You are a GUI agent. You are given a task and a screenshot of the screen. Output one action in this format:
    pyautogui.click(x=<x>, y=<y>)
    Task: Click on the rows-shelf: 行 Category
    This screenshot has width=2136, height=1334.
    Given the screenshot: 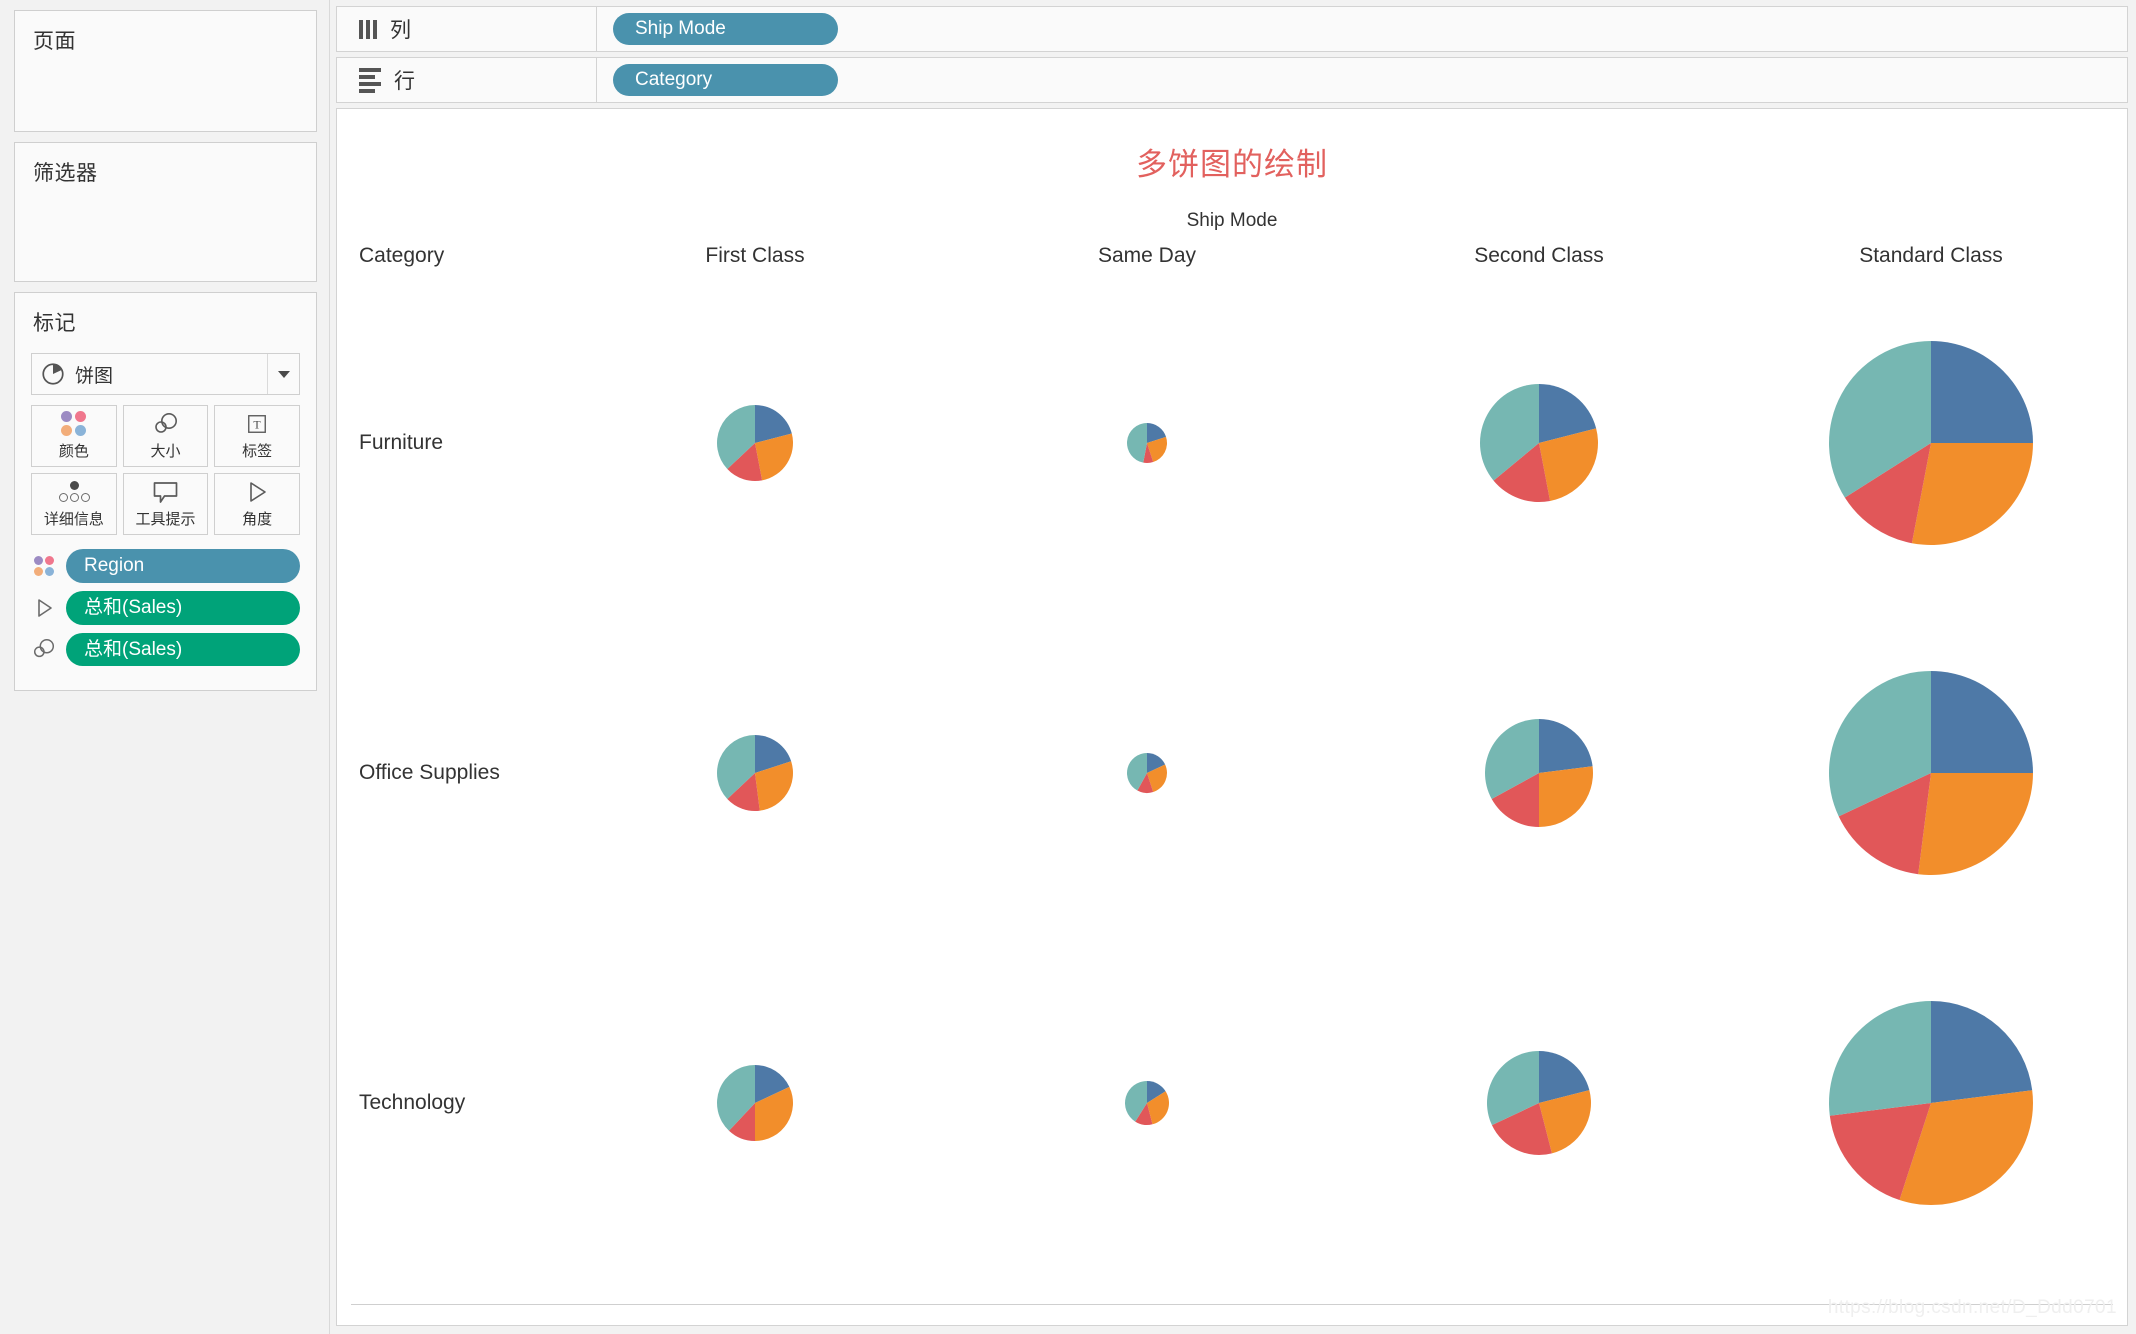 What is the action you would take?
    pyautogui.click(x=1232, y=80)
    